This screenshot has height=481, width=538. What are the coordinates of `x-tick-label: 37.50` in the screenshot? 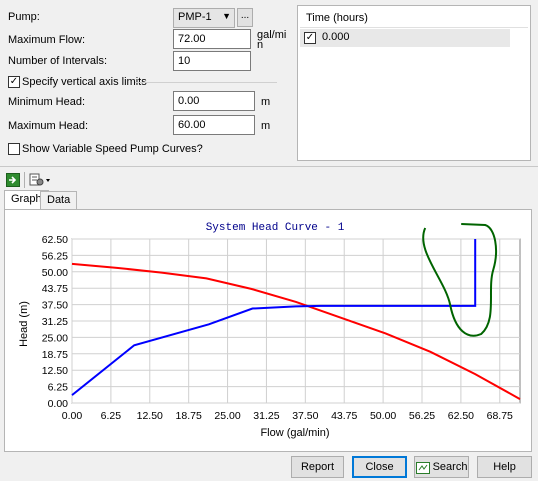 It's located at (305, 416).